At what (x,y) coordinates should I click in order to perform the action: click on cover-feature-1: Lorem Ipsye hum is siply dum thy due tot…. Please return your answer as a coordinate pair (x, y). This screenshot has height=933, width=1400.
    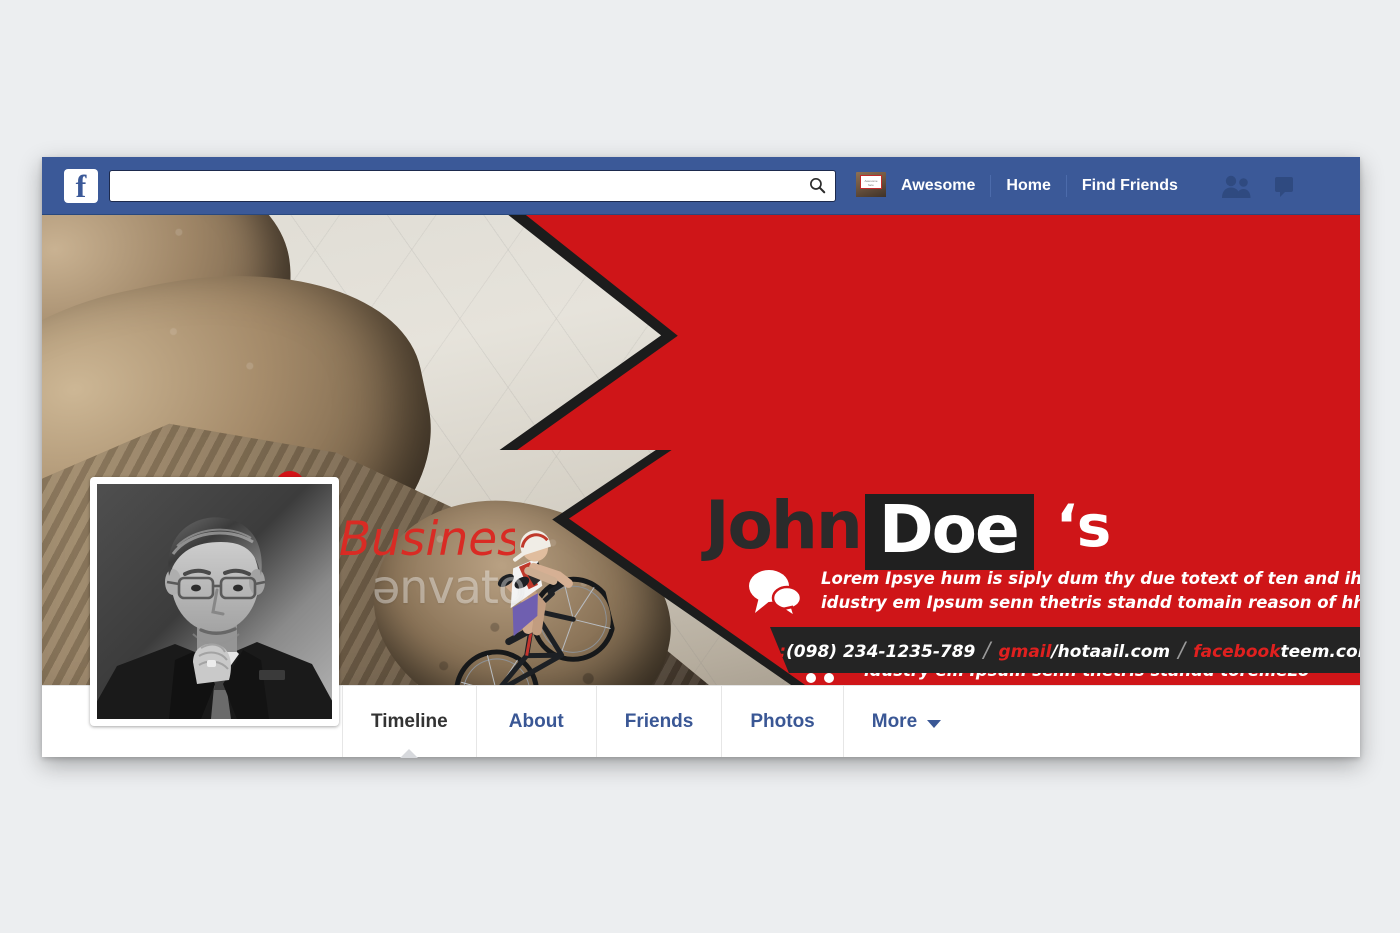
    Looking at the image, I should click on (1052, 595).